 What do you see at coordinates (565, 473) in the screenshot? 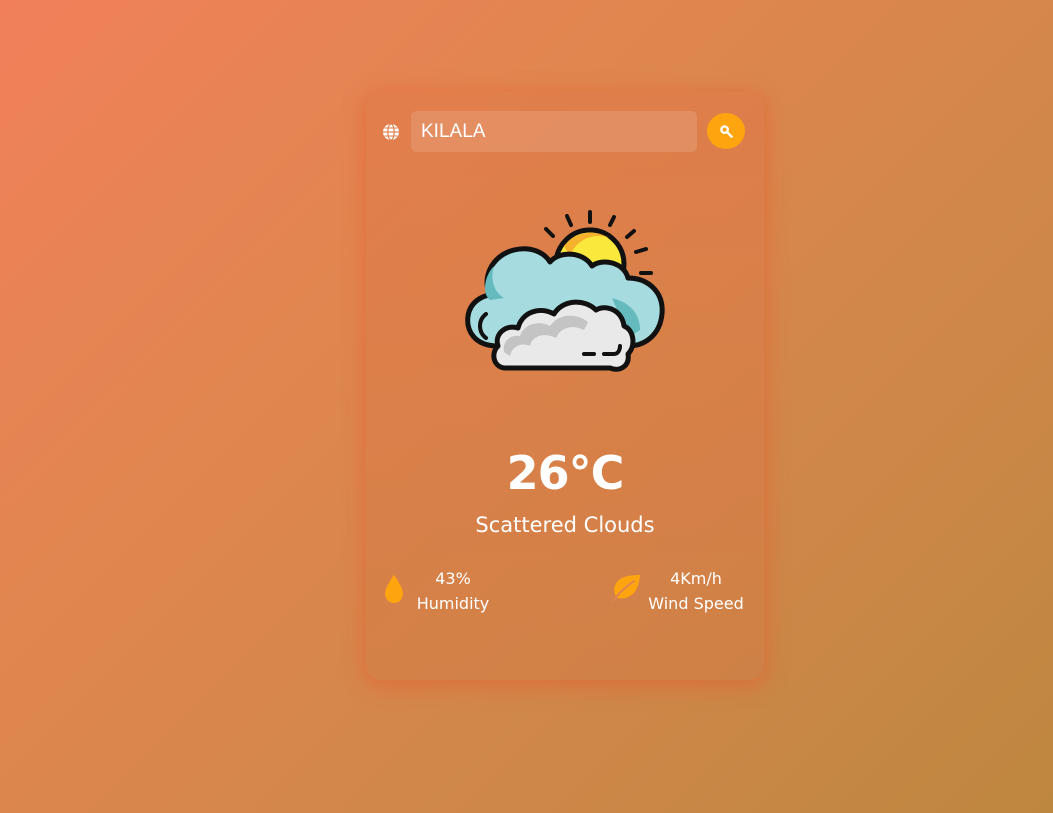
I see `temperature-value: 26°C` at bounding box center [565, 473].